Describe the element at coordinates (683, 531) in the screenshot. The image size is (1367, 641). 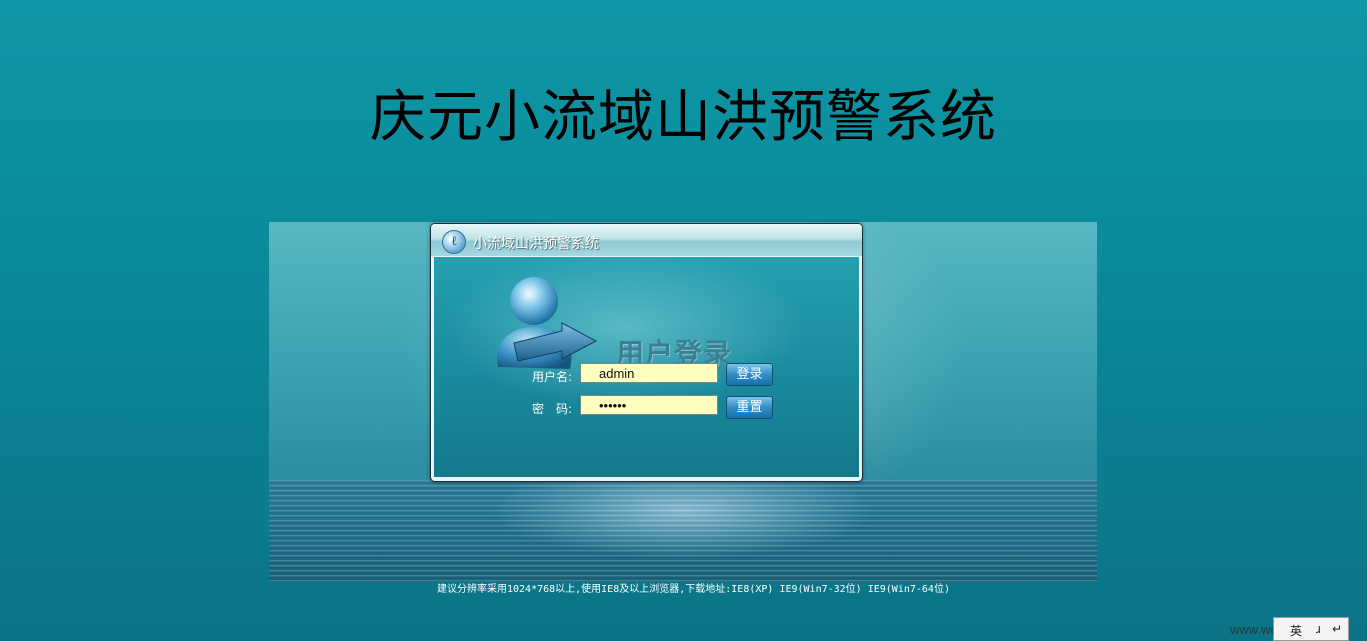
I see `water-reflection` at that location.